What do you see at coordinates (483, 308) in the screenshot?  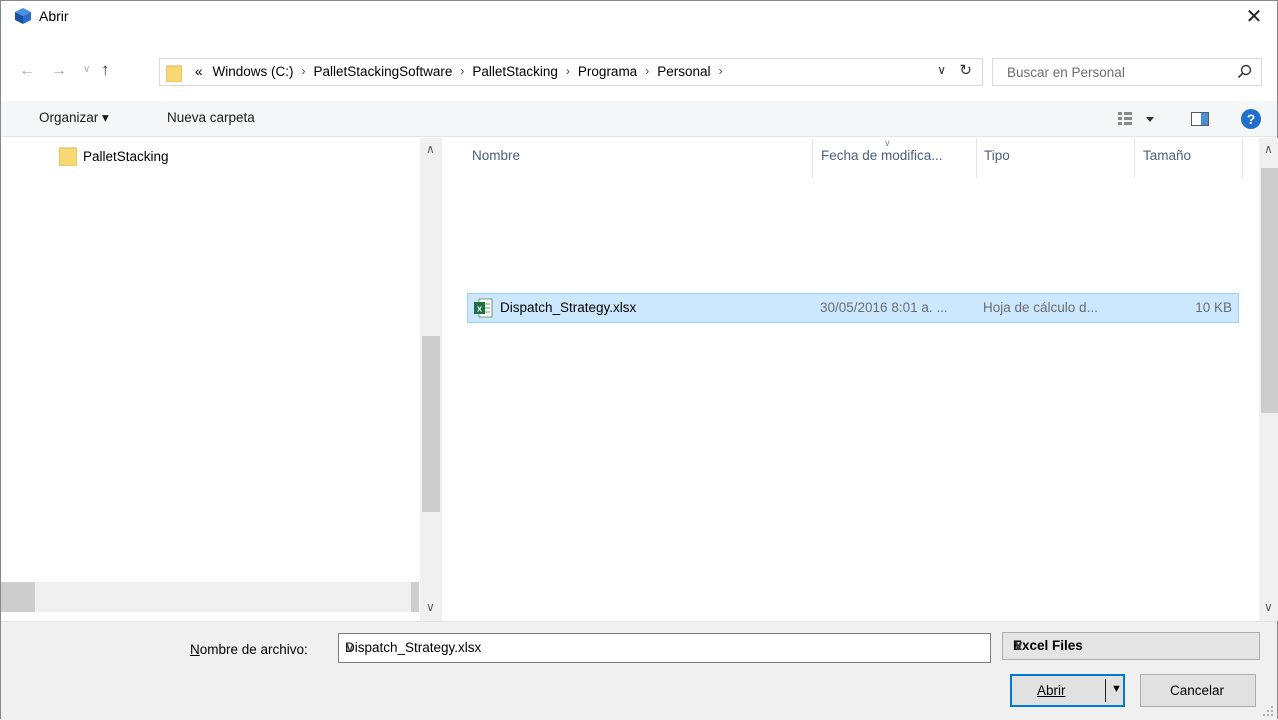 I see `excel-file-icon: x` at bounding box center [483, 308].